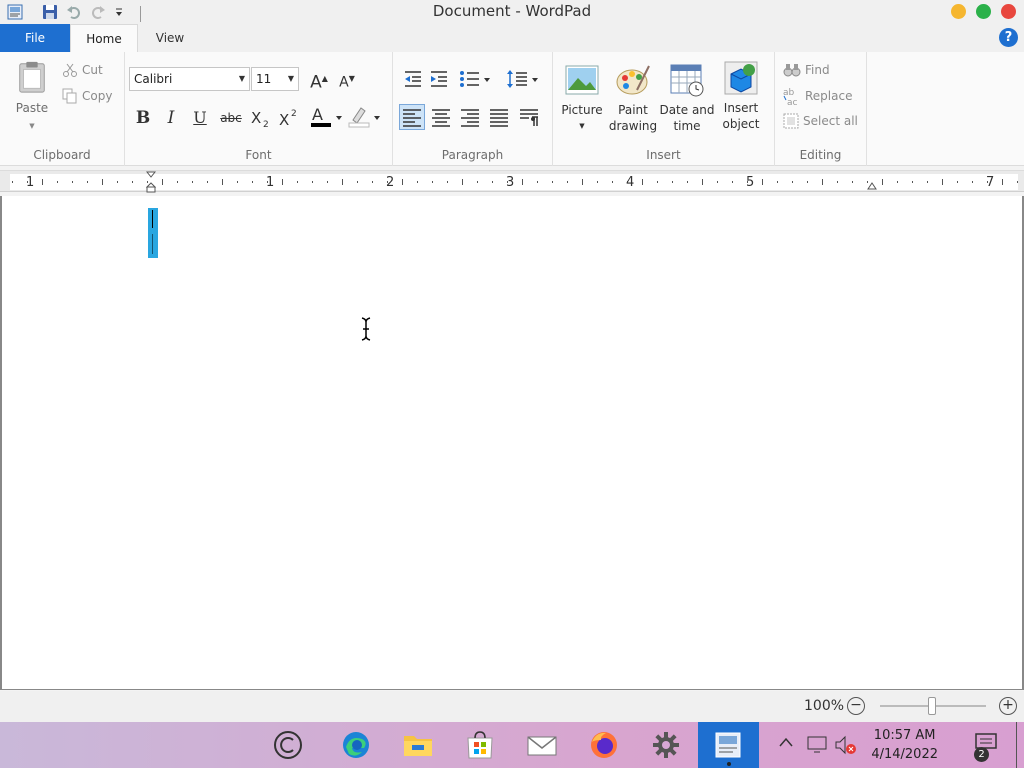  What do you see at coordinates (817, 96) in the screenshot?
I see `replace-button: ab ac Replace` at bounding box center [817, 96].